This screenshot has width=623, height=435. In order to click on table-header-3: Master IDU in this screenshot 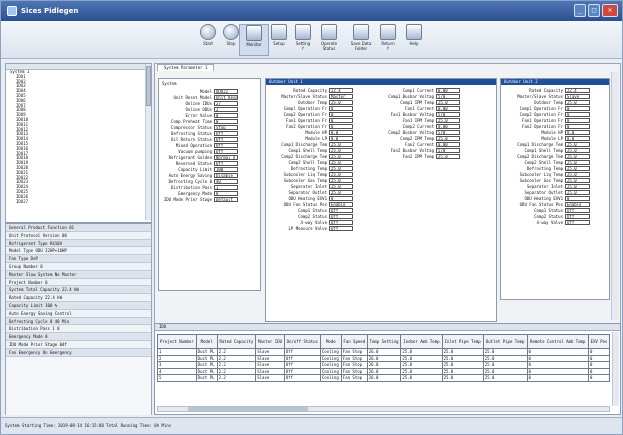, I will do `click(270, 341)`.